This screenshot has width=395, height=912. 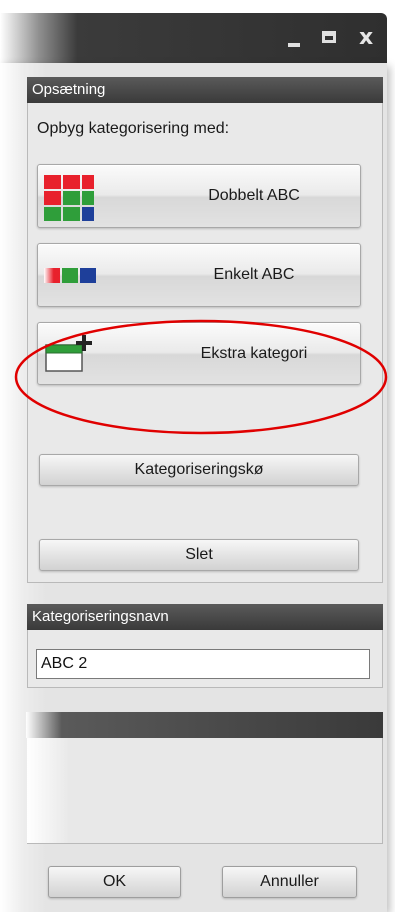 What do you see at coordinates (366, 37) in the screenshot?
I see `close-icon: x` at bounding box center [366, 37].